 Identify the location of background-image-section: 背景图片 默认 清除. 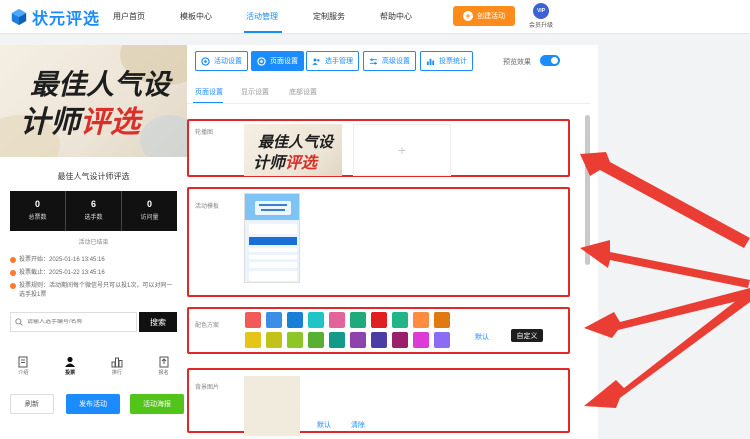
(378, 402).